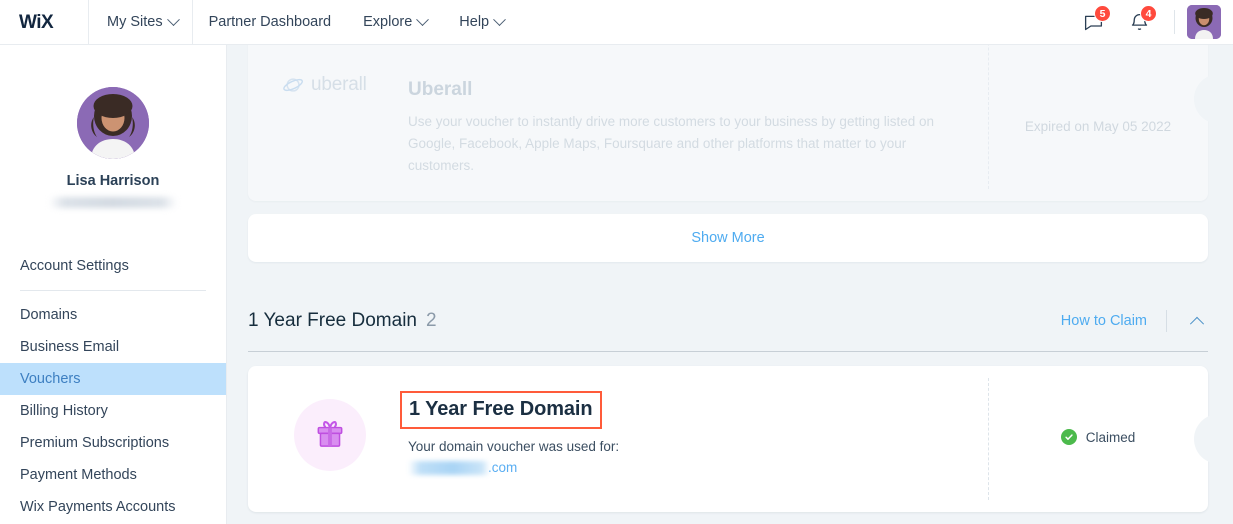  I want to click on avatar, so click(1204, 22).